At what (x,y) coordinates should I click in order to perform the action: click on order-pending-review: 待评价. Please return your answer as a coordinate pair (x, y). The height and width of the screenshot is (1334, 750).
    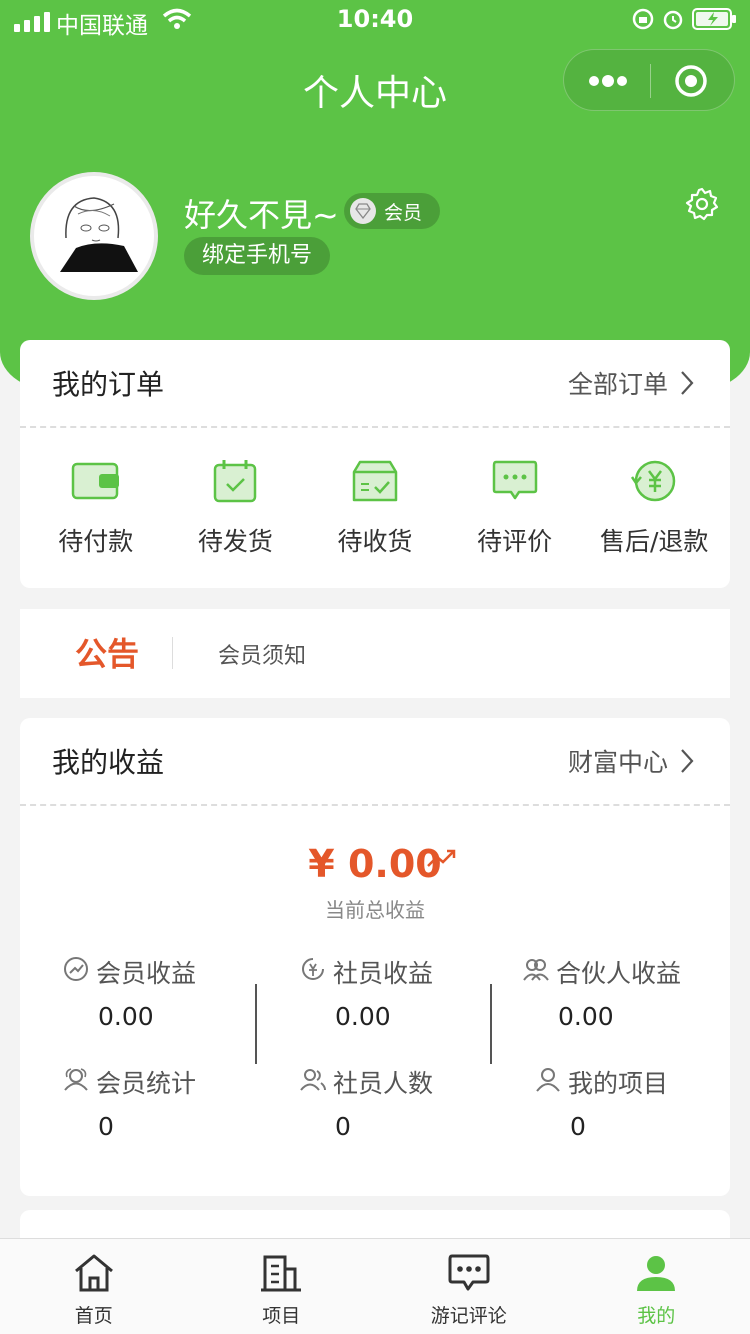
    Looking at the image, I should click on (515, 508).